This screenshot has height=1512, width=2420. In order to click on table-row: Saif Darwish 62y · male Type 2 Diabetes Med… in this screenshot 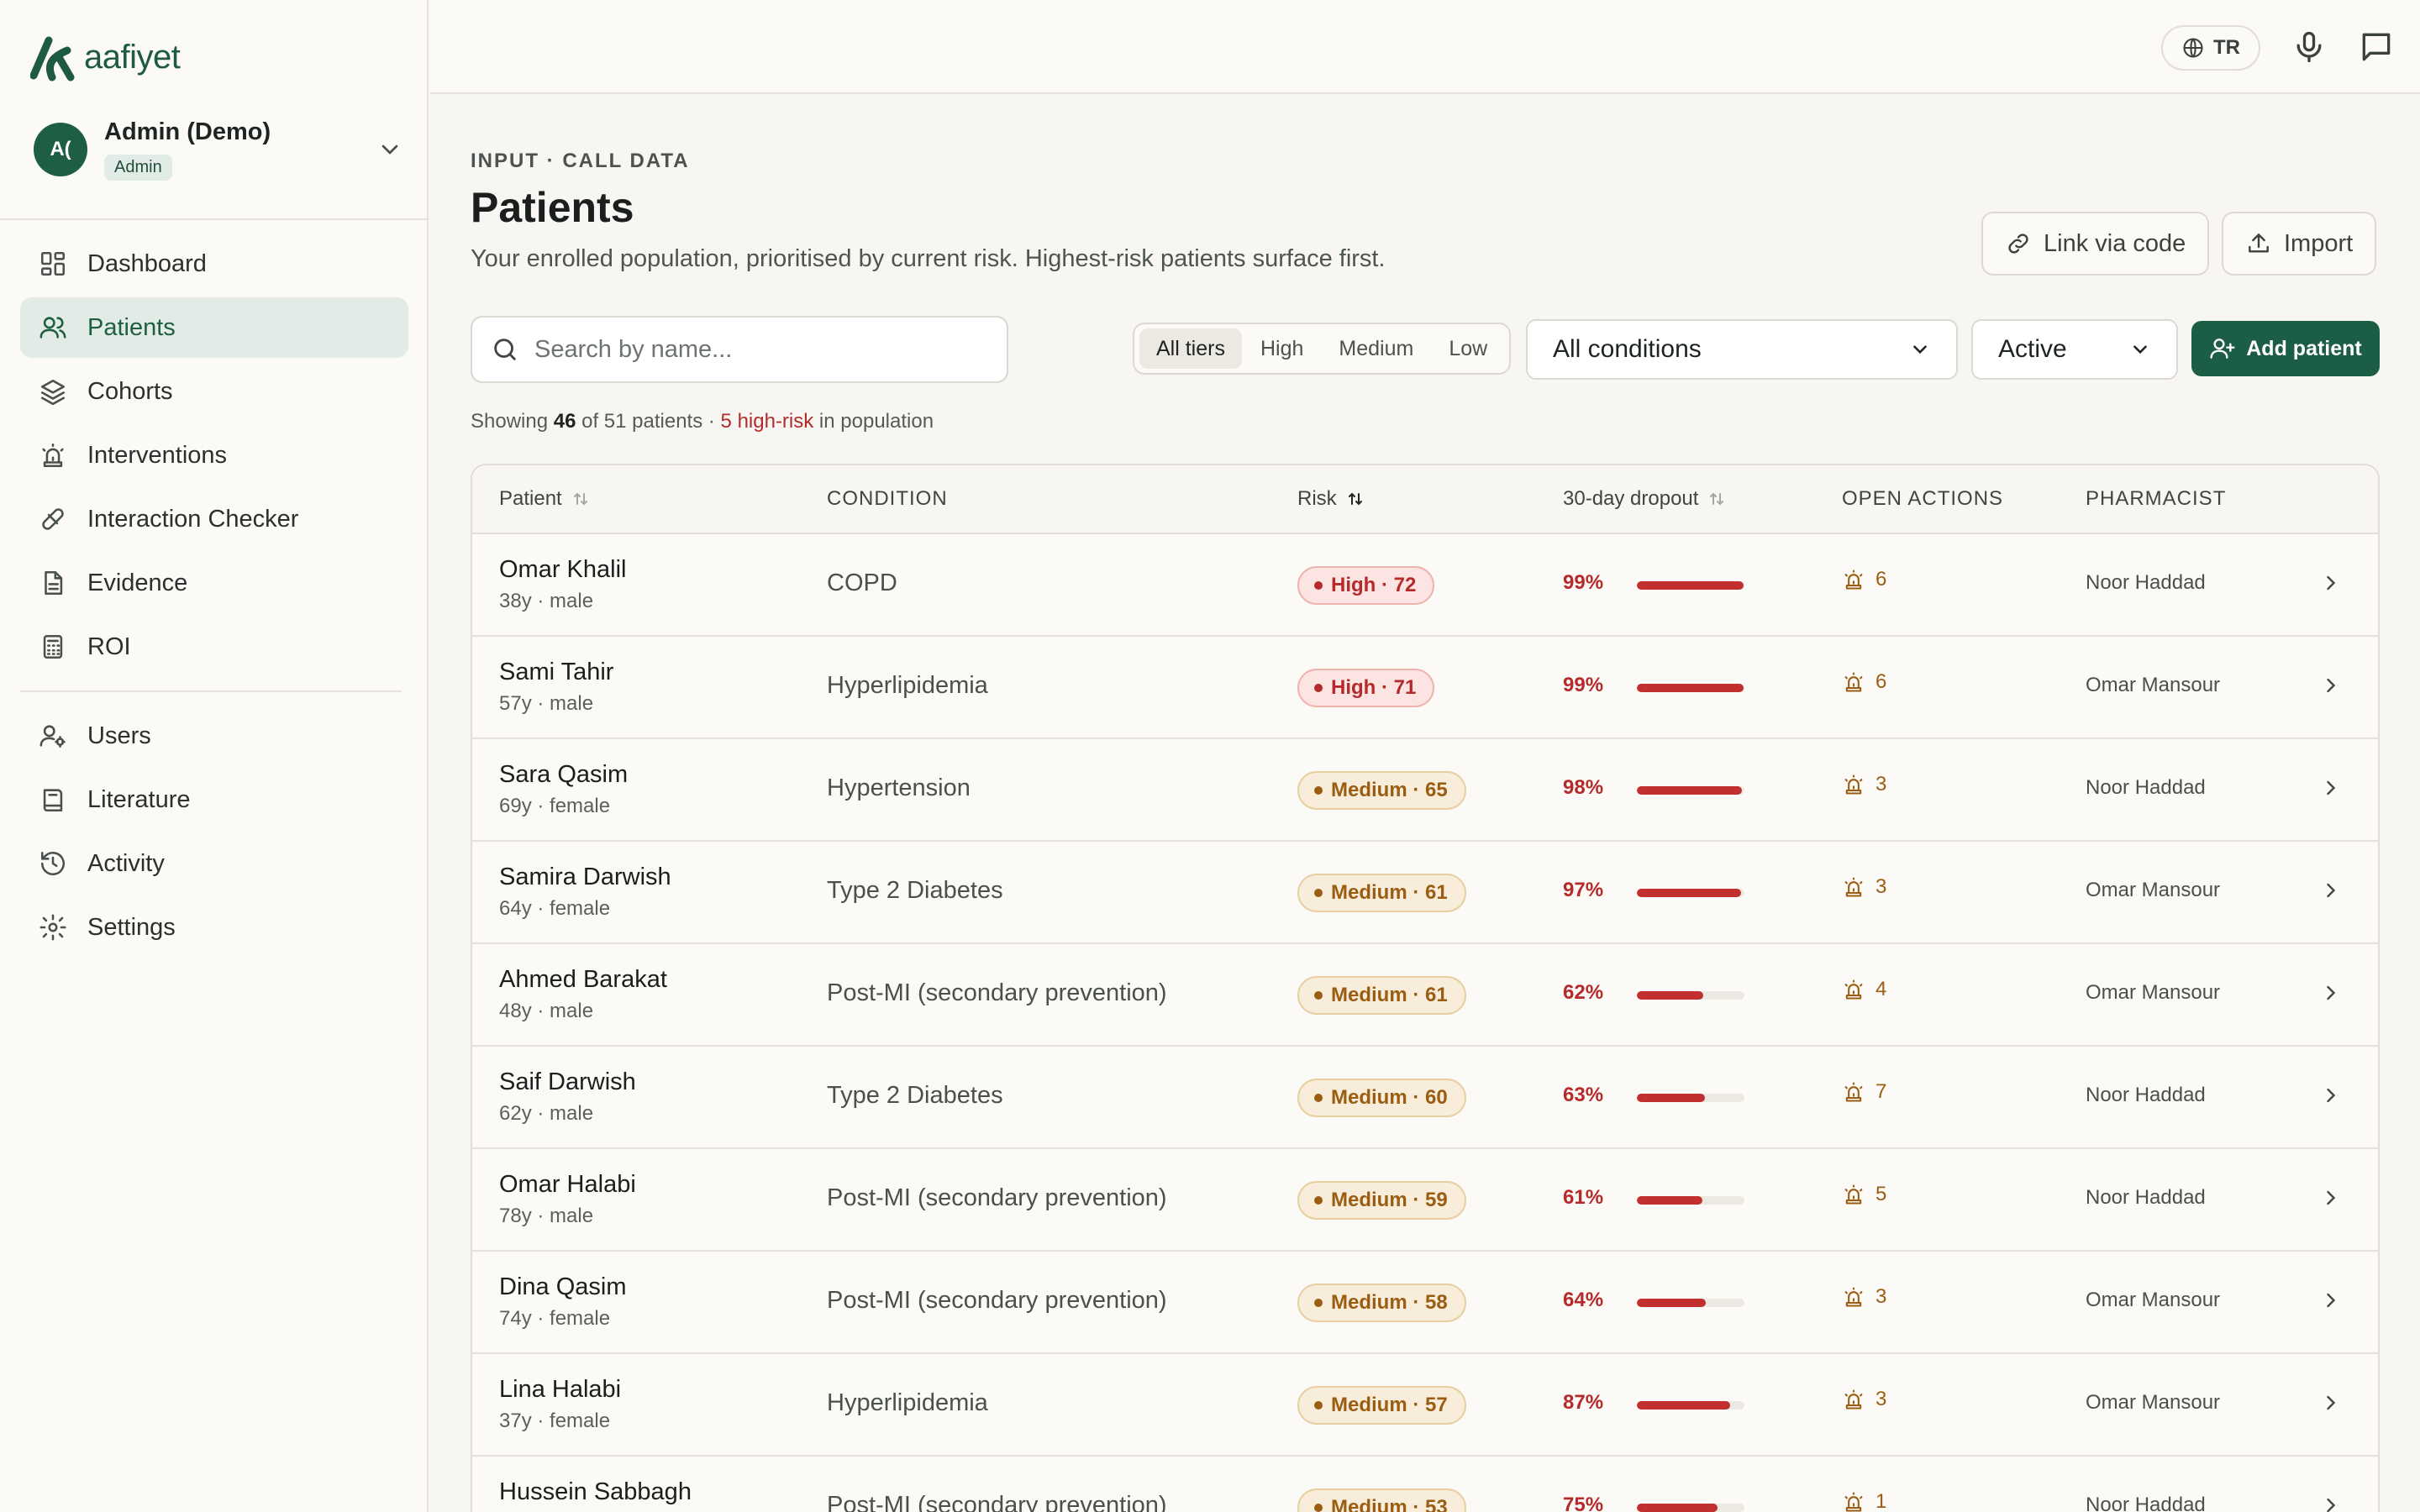, I will do `click(1425, 1098)`.